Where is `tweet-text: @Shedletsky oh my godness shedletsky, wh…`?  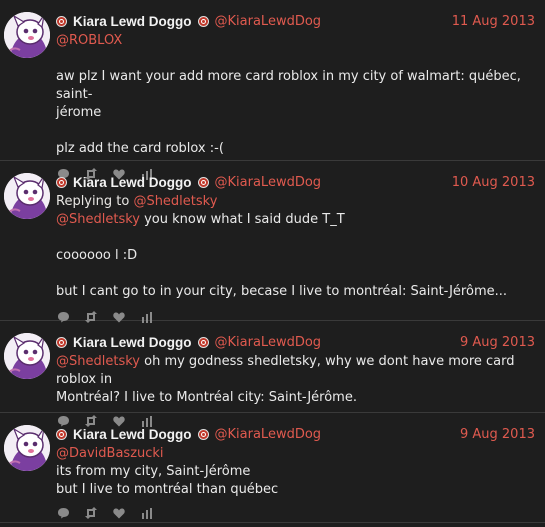 tweet-text: @Shedletsky oh my godness shedletsky, wh… is located at coordinates (295, 380).